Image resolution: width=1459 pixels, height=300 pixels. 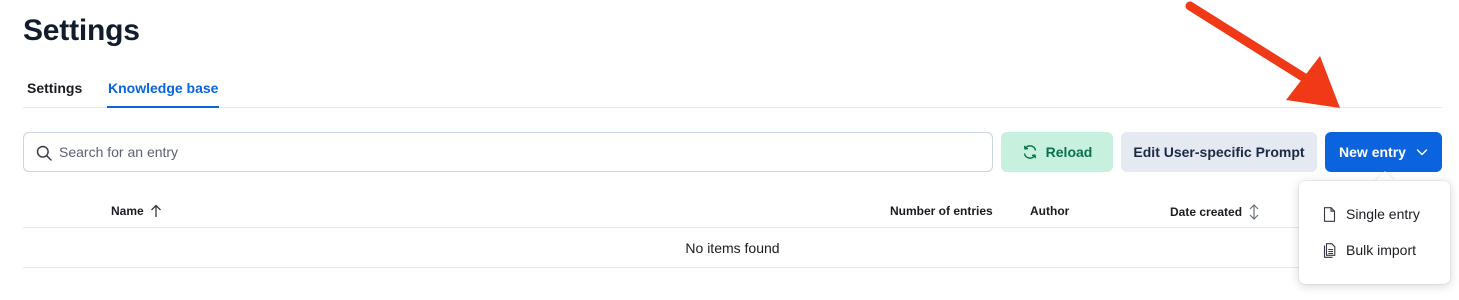 I want to click on column-header-author-label: Author, so click(x=1050, y=211).